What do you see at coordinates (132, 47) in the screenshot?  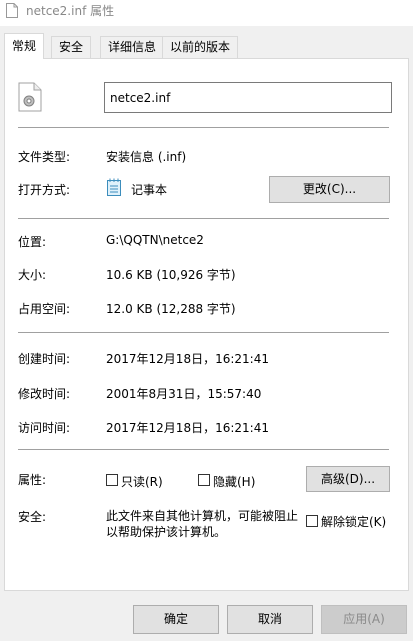 I see `tab-details: 详细信息` at bounding box center [132, 47].